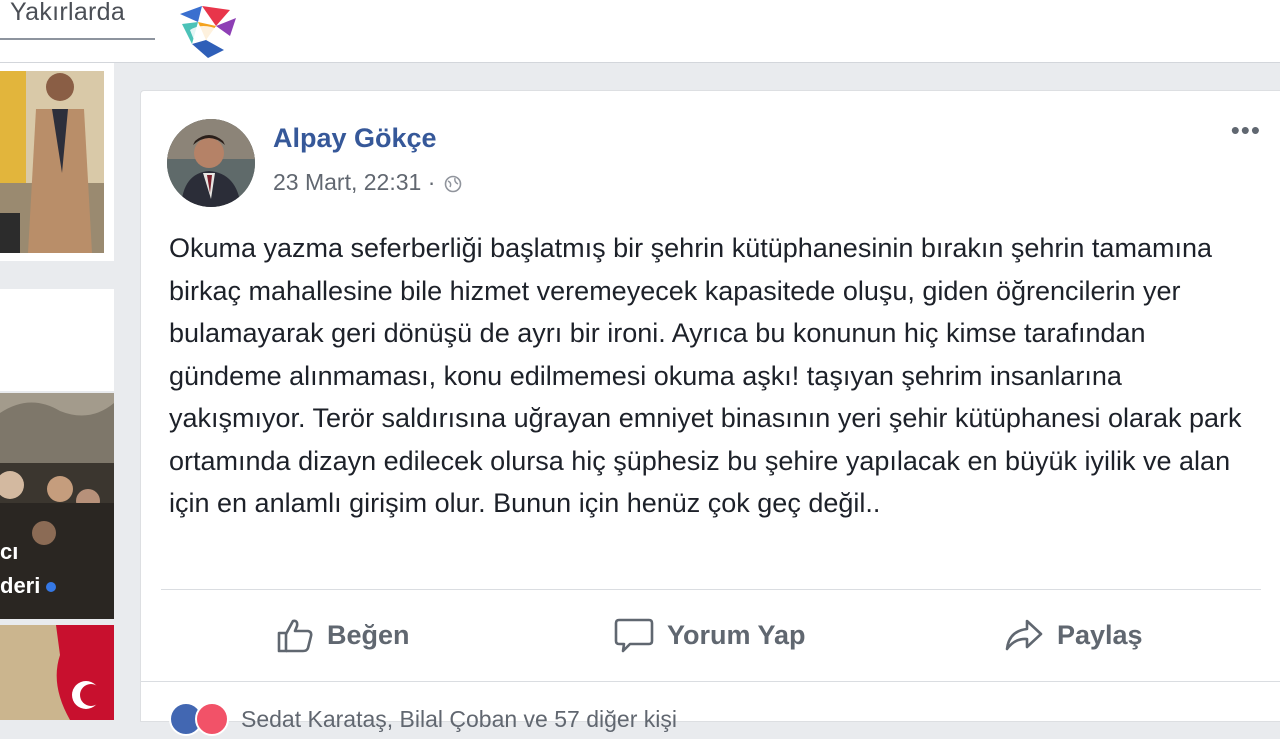 This screenshot has height=739, width=1280. I want to click on like-icon, so click(295, 636).